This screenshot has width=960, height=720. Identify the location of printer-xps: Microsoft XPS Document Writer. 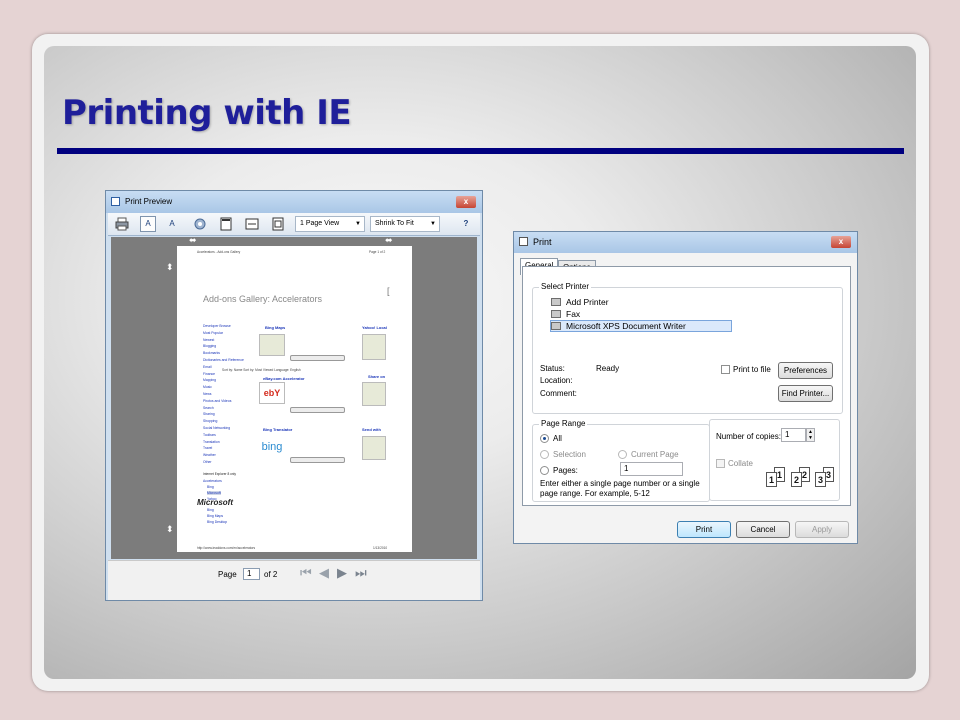
(626, 326).